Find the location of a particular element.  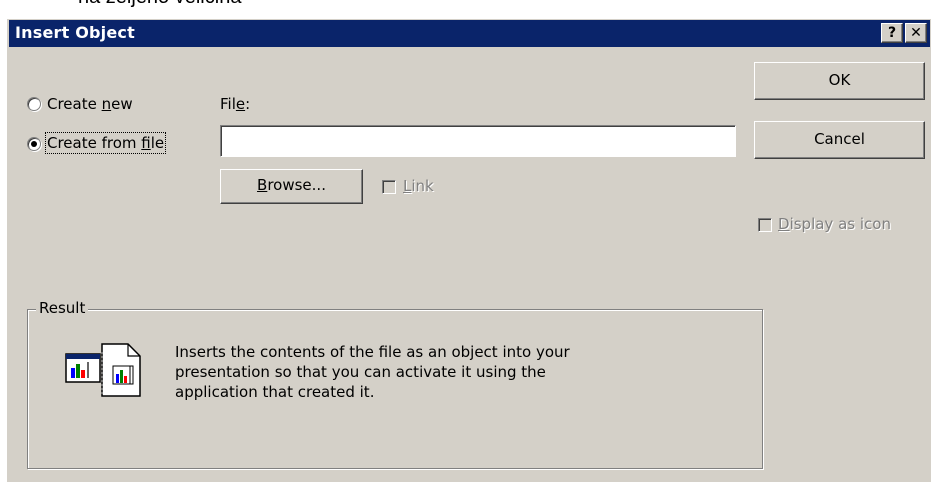

close-button: ✕ is located at coordinates (916, 33).